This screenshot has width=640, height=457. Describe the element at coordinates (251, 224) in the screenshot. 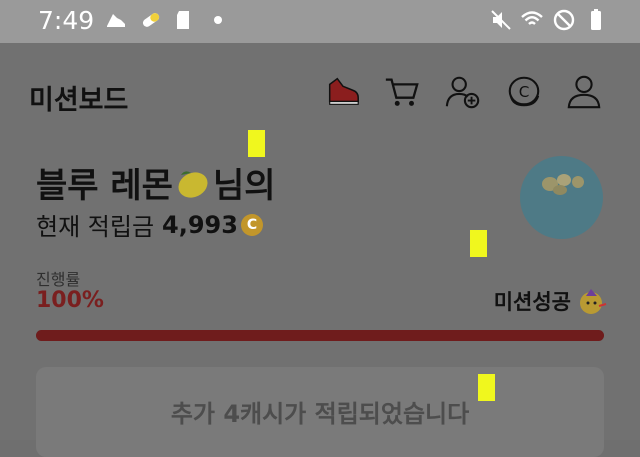

I see `coin-icon: C` at that location.